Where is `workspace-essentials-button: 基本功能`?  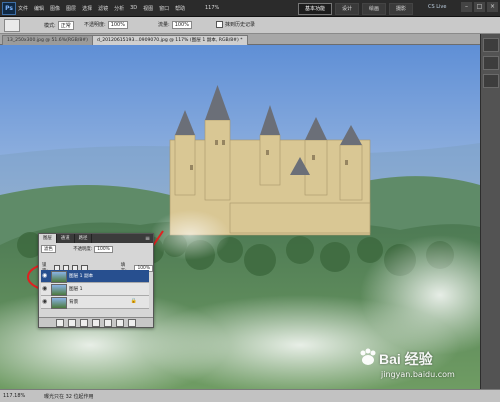 workspace-essentials-button: 基本功能 is located at coordinates (315, 9).